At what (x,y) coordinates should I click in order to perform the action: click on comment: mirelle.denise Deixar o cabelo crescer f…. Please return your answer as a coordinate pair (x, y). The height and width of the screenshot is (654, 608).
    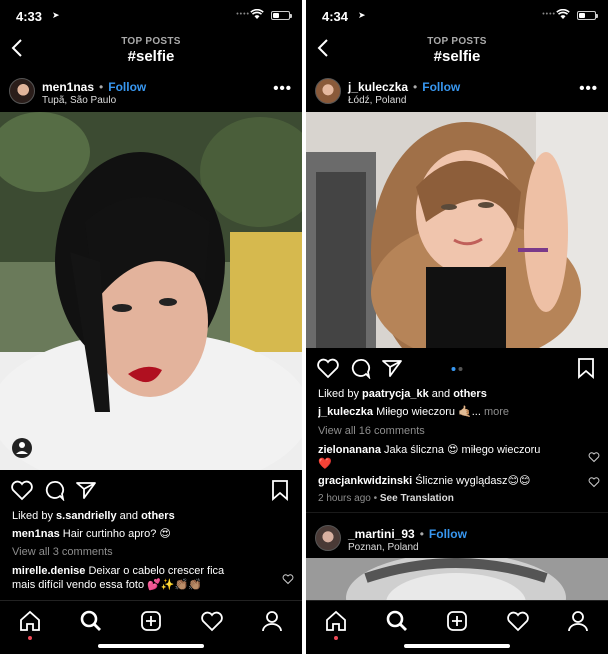
    Looking at the image, I should click on (118, 571).